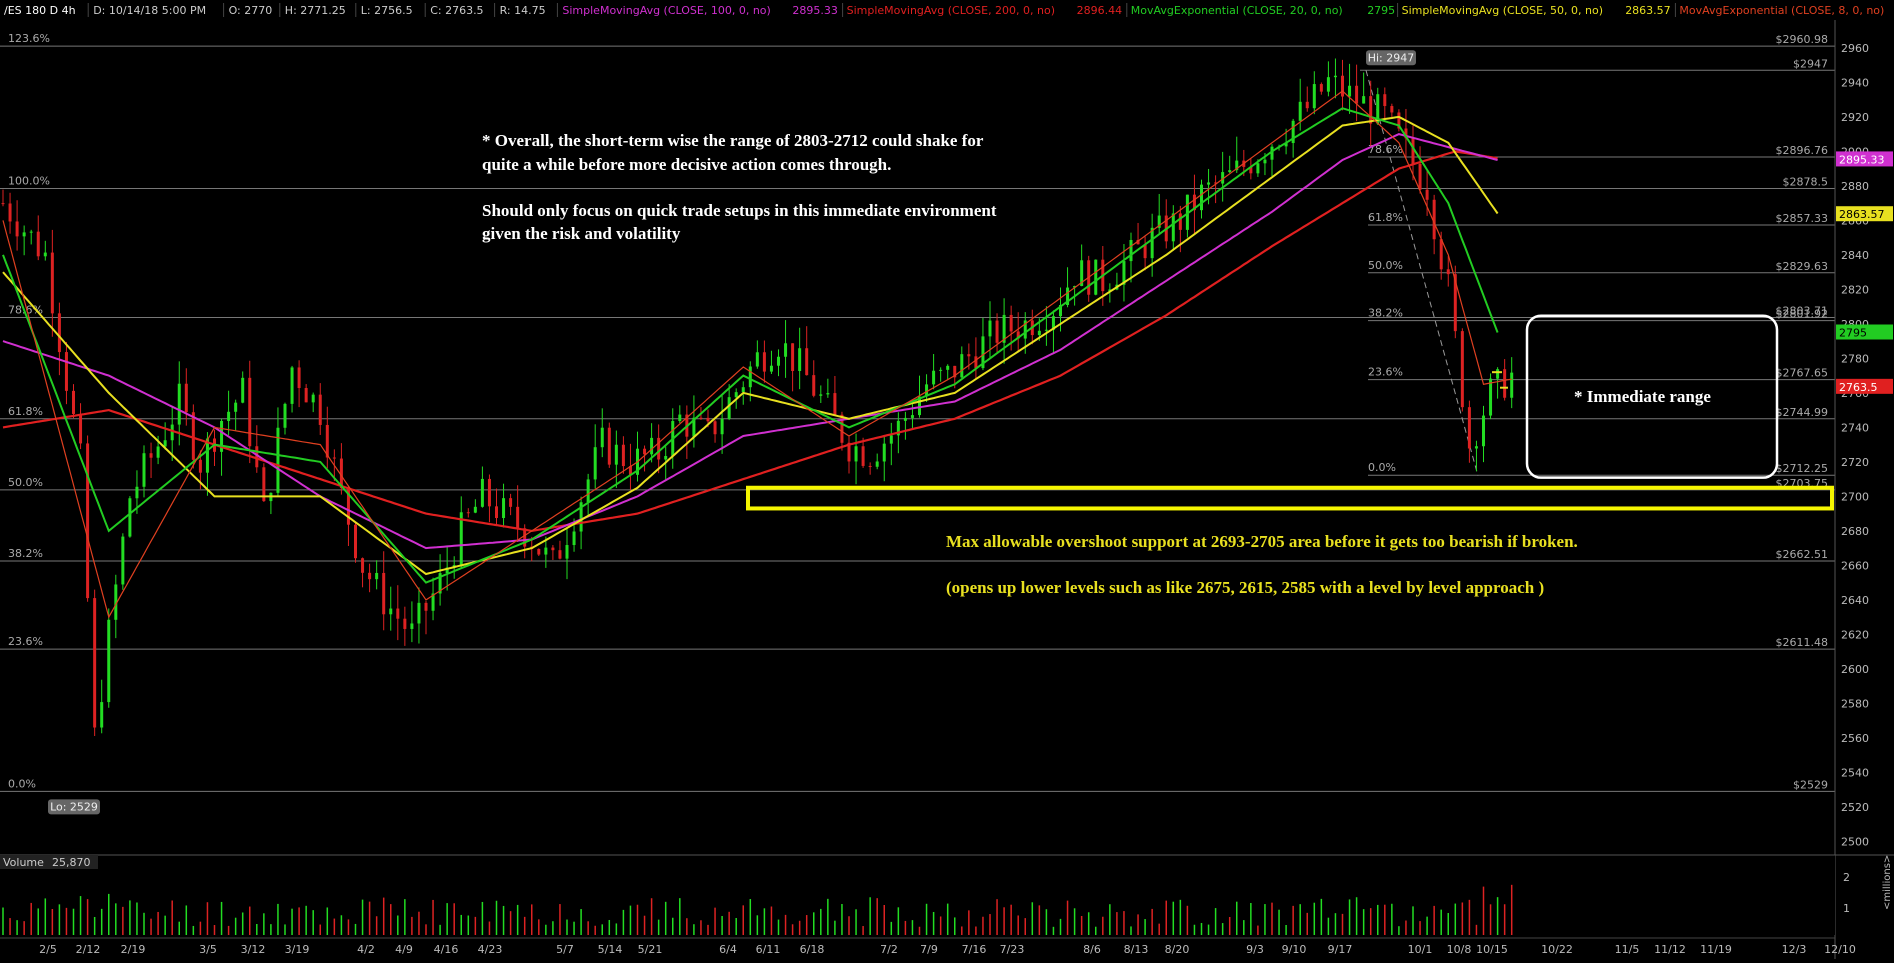 This screenshot has height=963, width=1894. I want to click on x-tick-label: 3/19, so click(297, 949).